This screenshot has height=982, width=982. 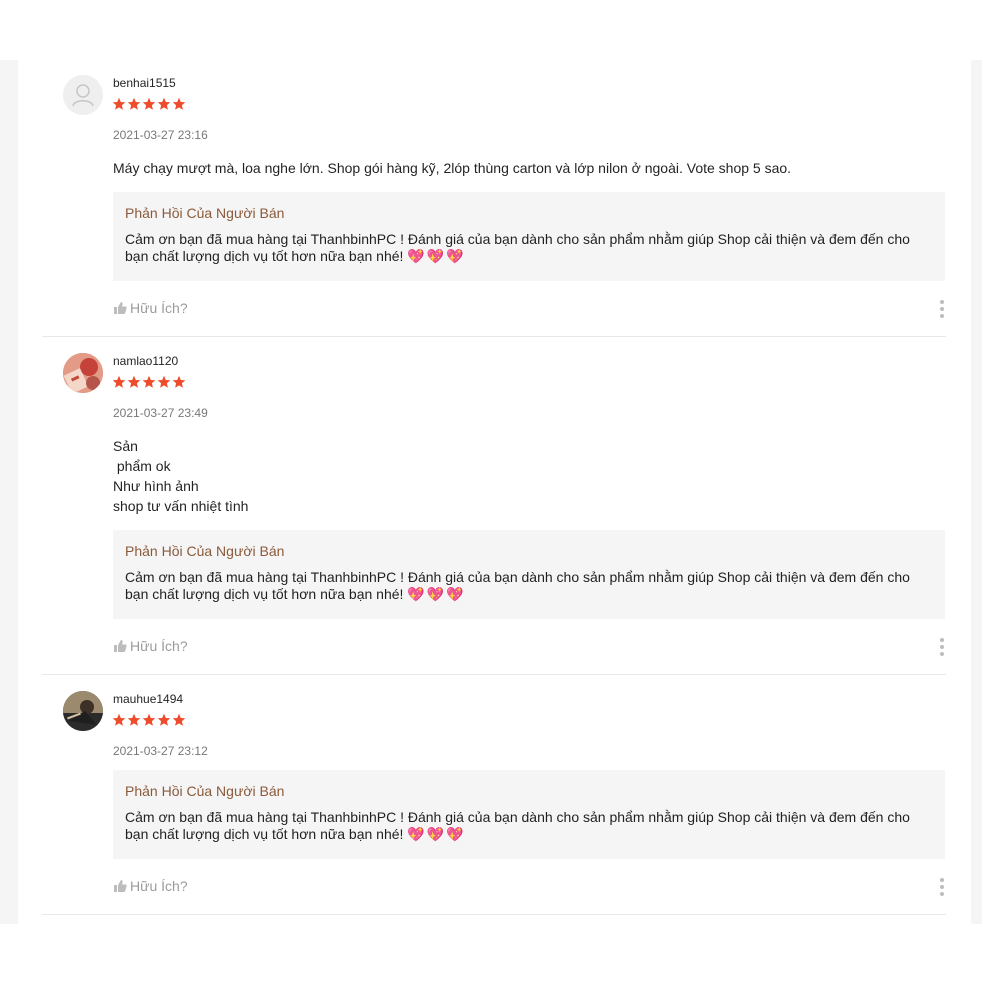 I want to click on review-datetime: 2021-03-27 23:12, so click(x=160, y=751).